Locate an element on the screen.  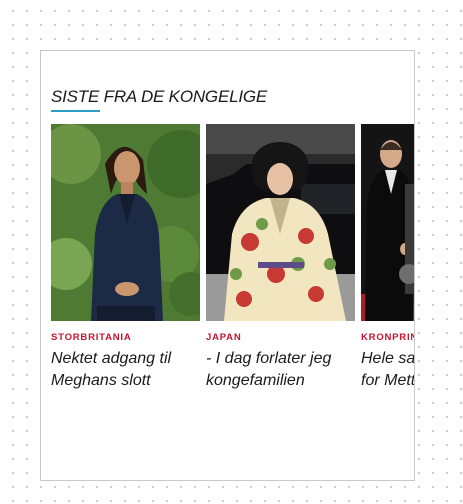
photo-woman-kimono-icon is located at coordinates (280, 222).